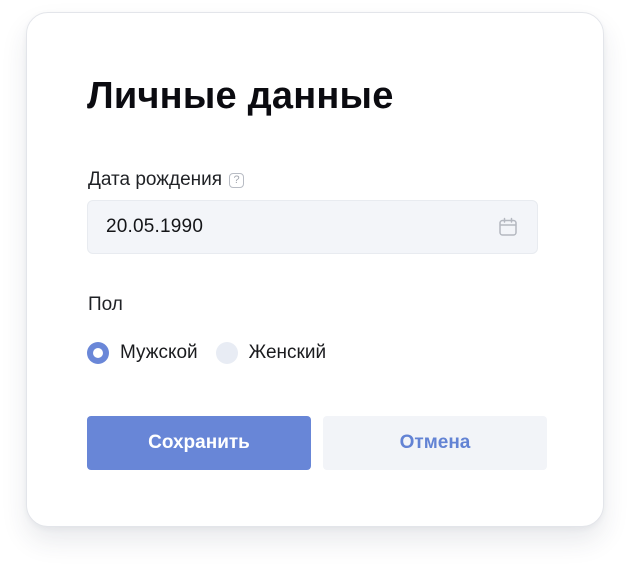 This screenshot has width=629, height=566. I want to click on birth-date-input: 20.05.1990, so click(312, 227).